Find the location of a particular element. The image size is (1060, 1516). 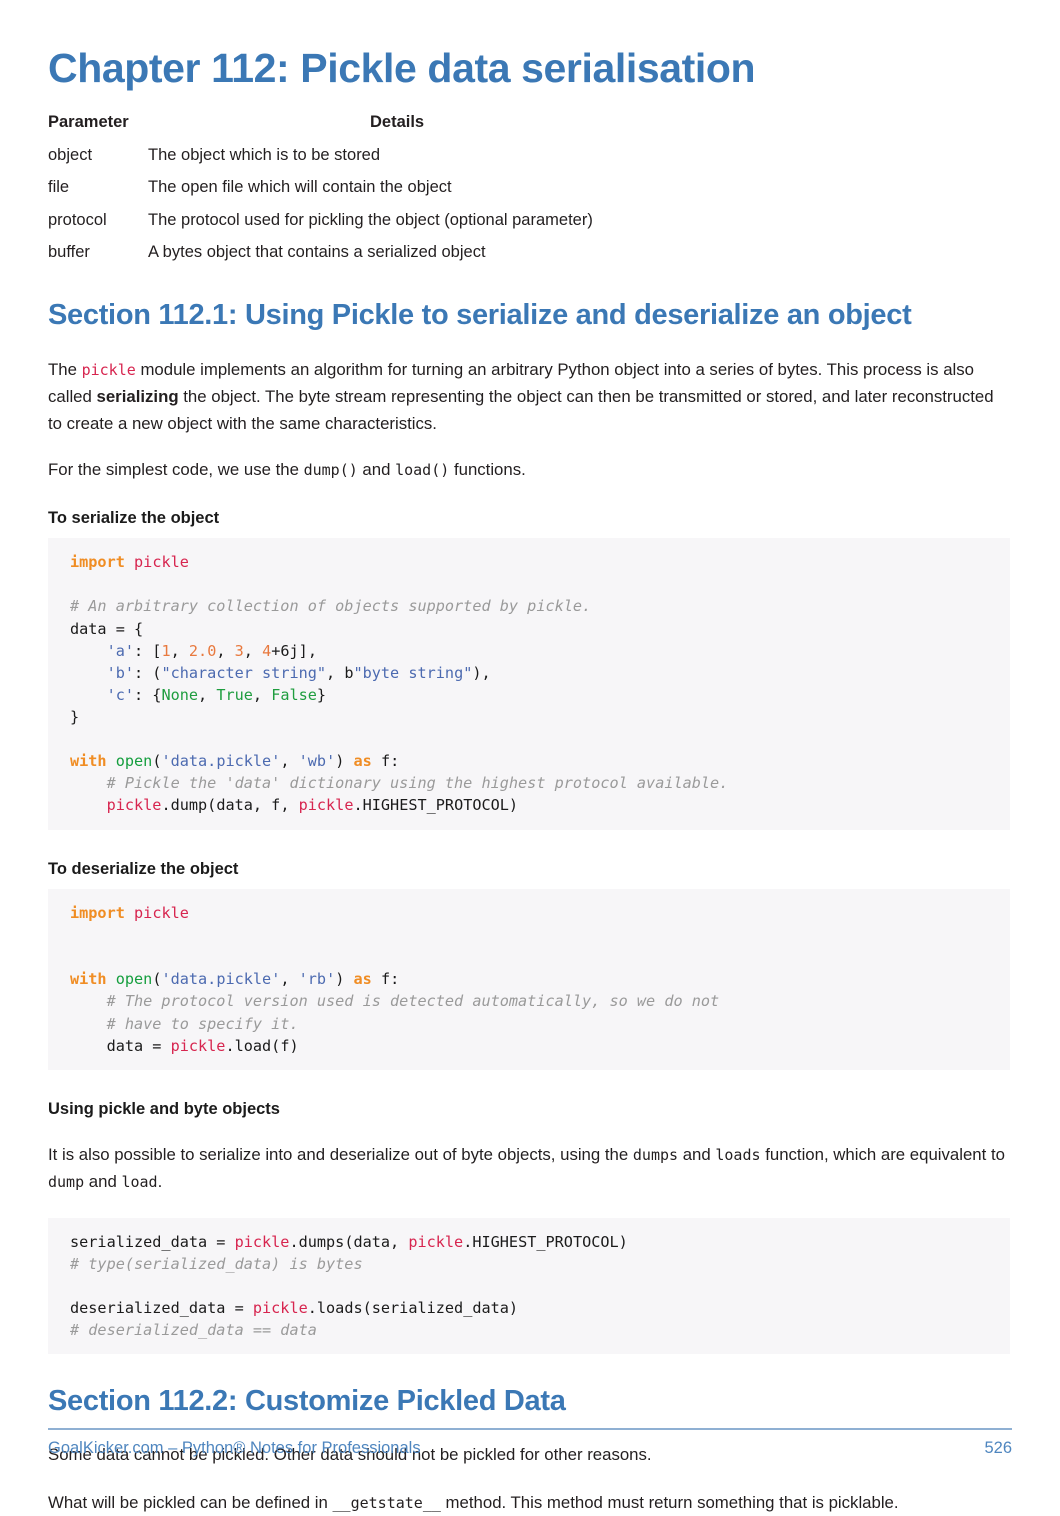

table-row: object The object which is to be stored is located at coordinates (320, 155).